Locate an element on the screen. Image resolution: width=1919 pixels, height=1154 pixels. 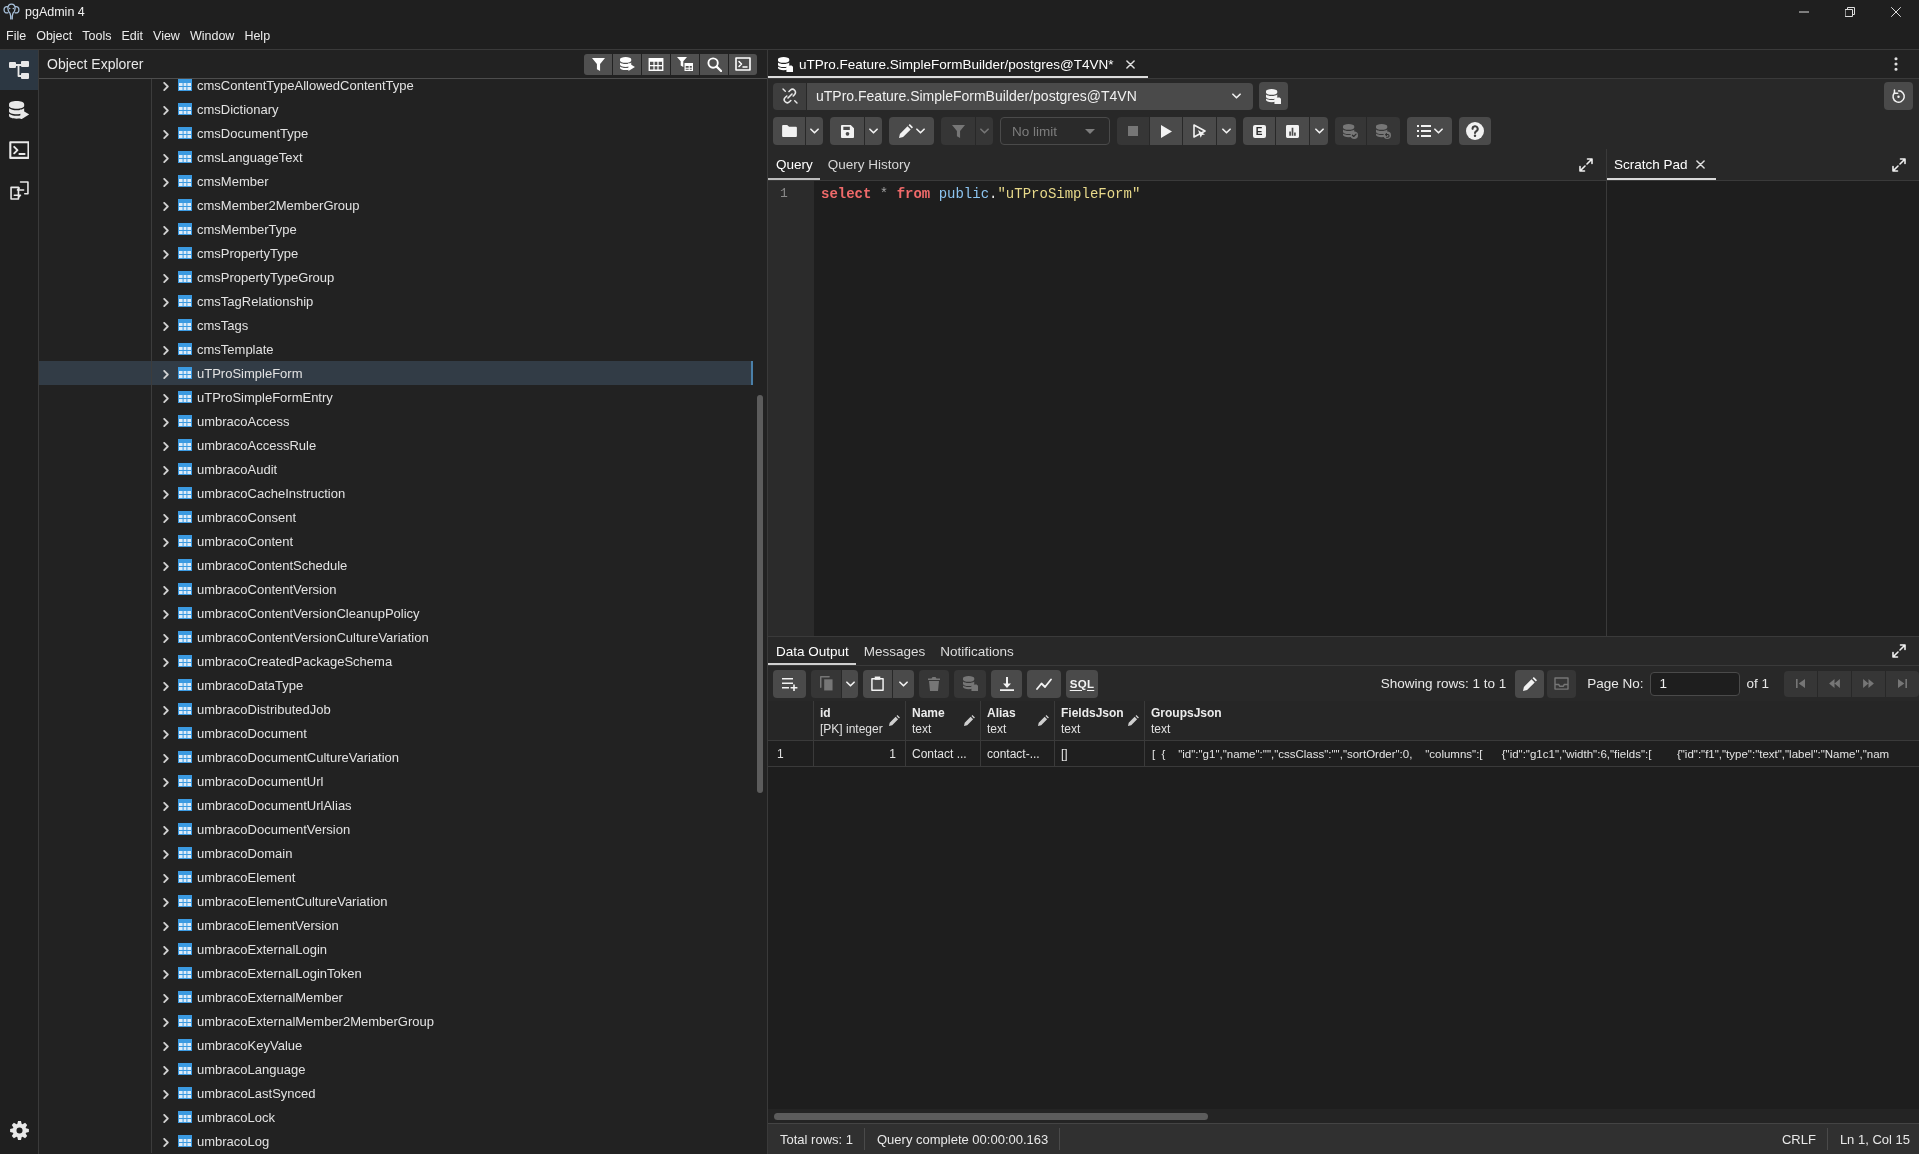
tree-item: umbracoDocument is located at coordinates (396, 733).